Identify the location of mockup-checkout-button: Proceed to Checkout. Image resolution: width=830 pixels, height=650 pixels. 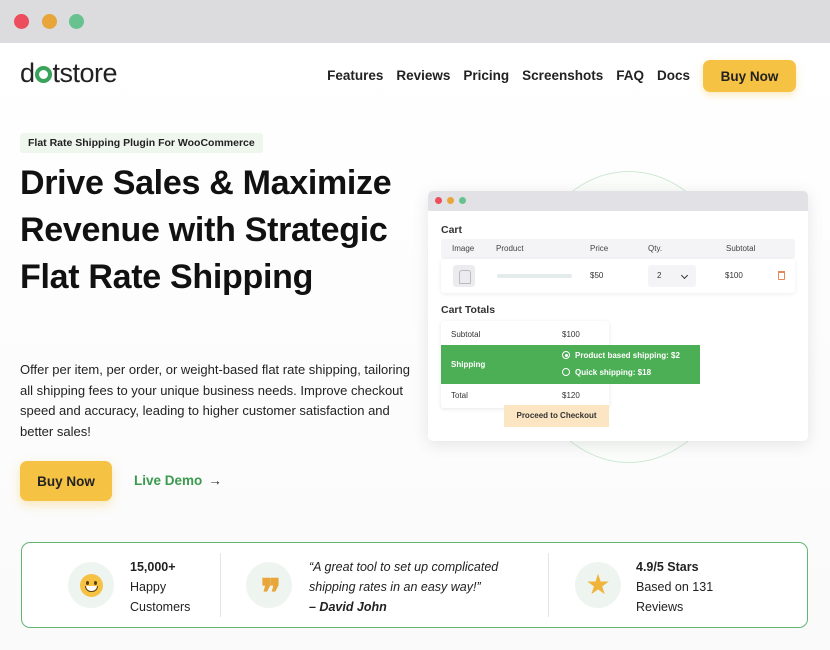
(556, 416).